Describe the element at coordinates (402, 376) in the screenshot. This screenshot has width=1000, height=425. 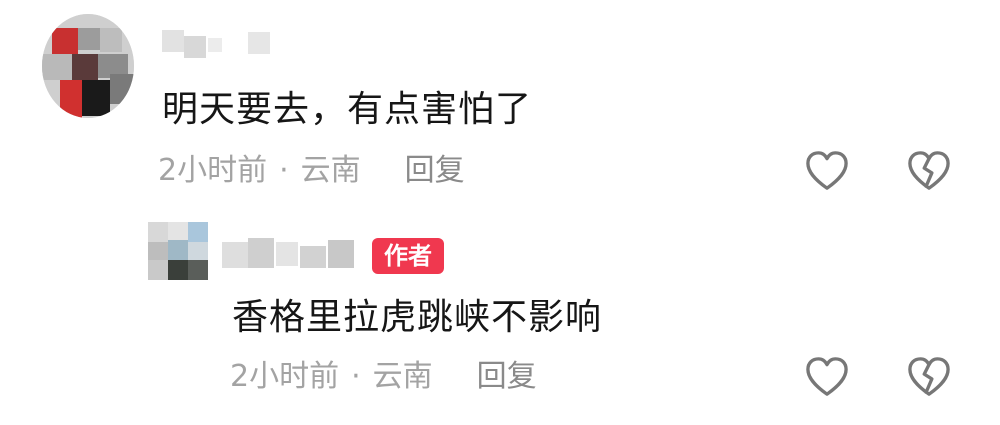
I see `reply-location: 云南` at that location.